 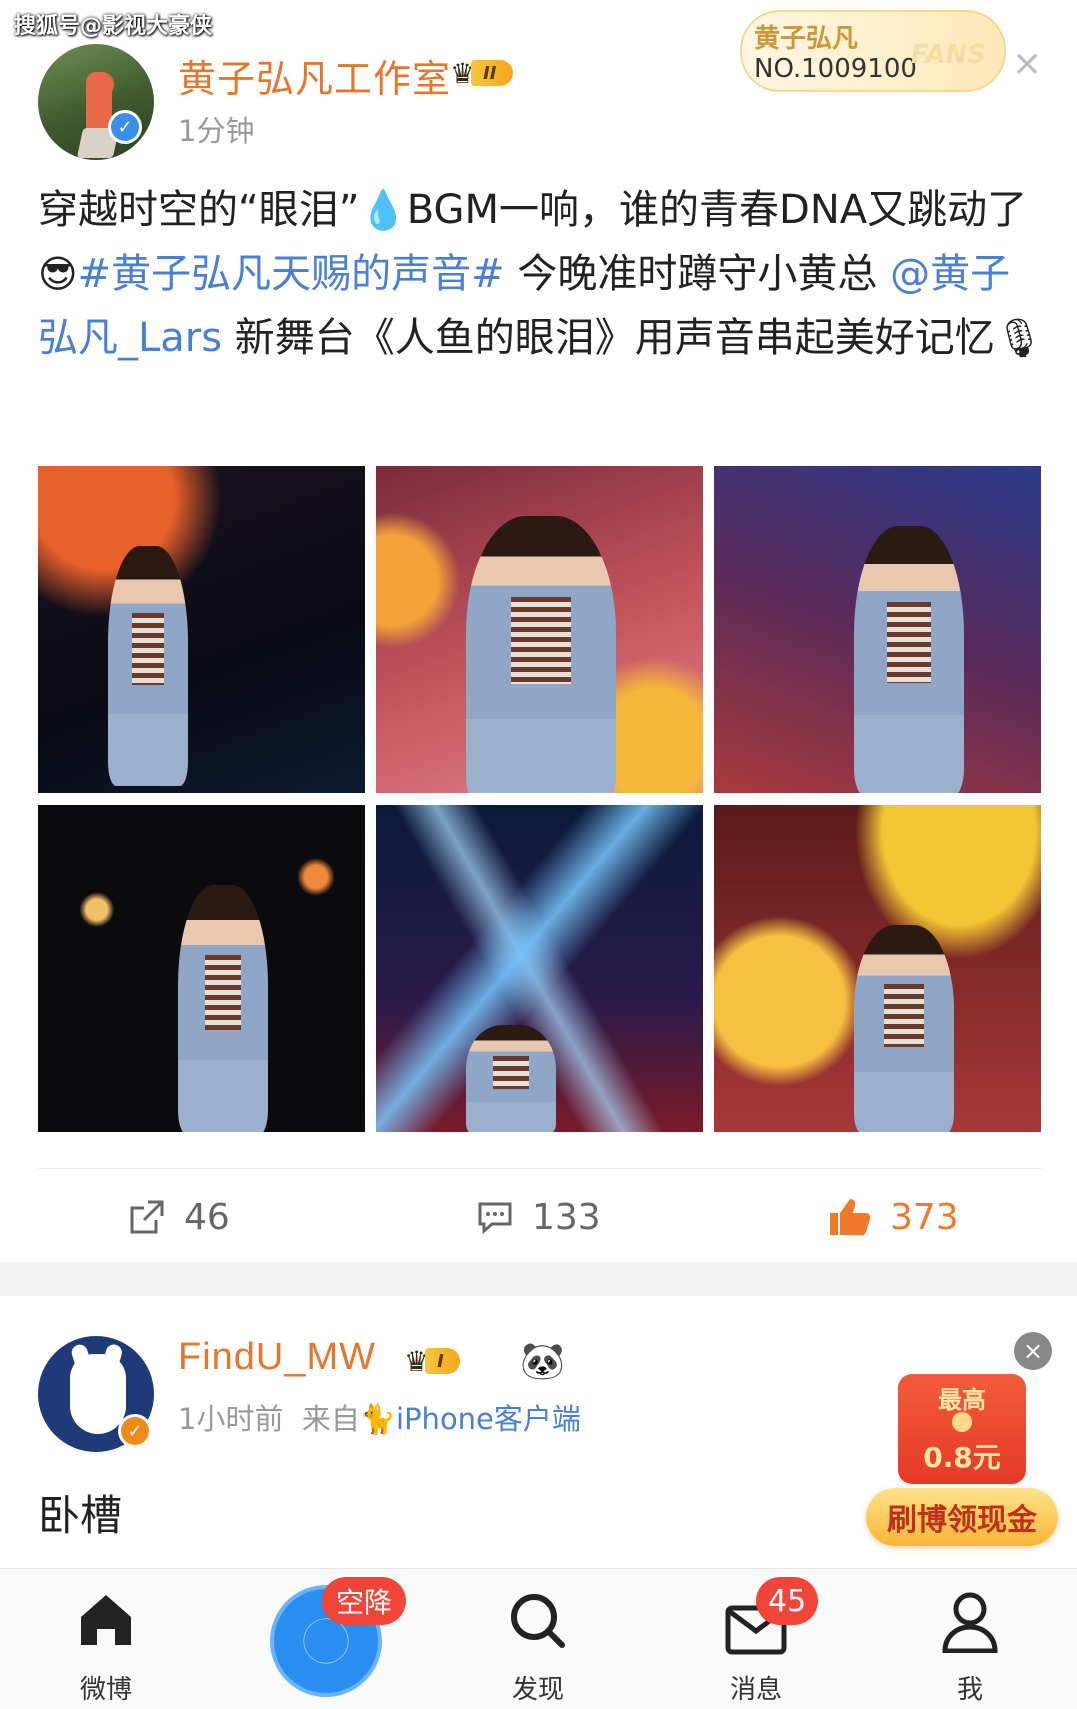 I want to click on panda-icon: 🐼, so click(x=542, y=1361).